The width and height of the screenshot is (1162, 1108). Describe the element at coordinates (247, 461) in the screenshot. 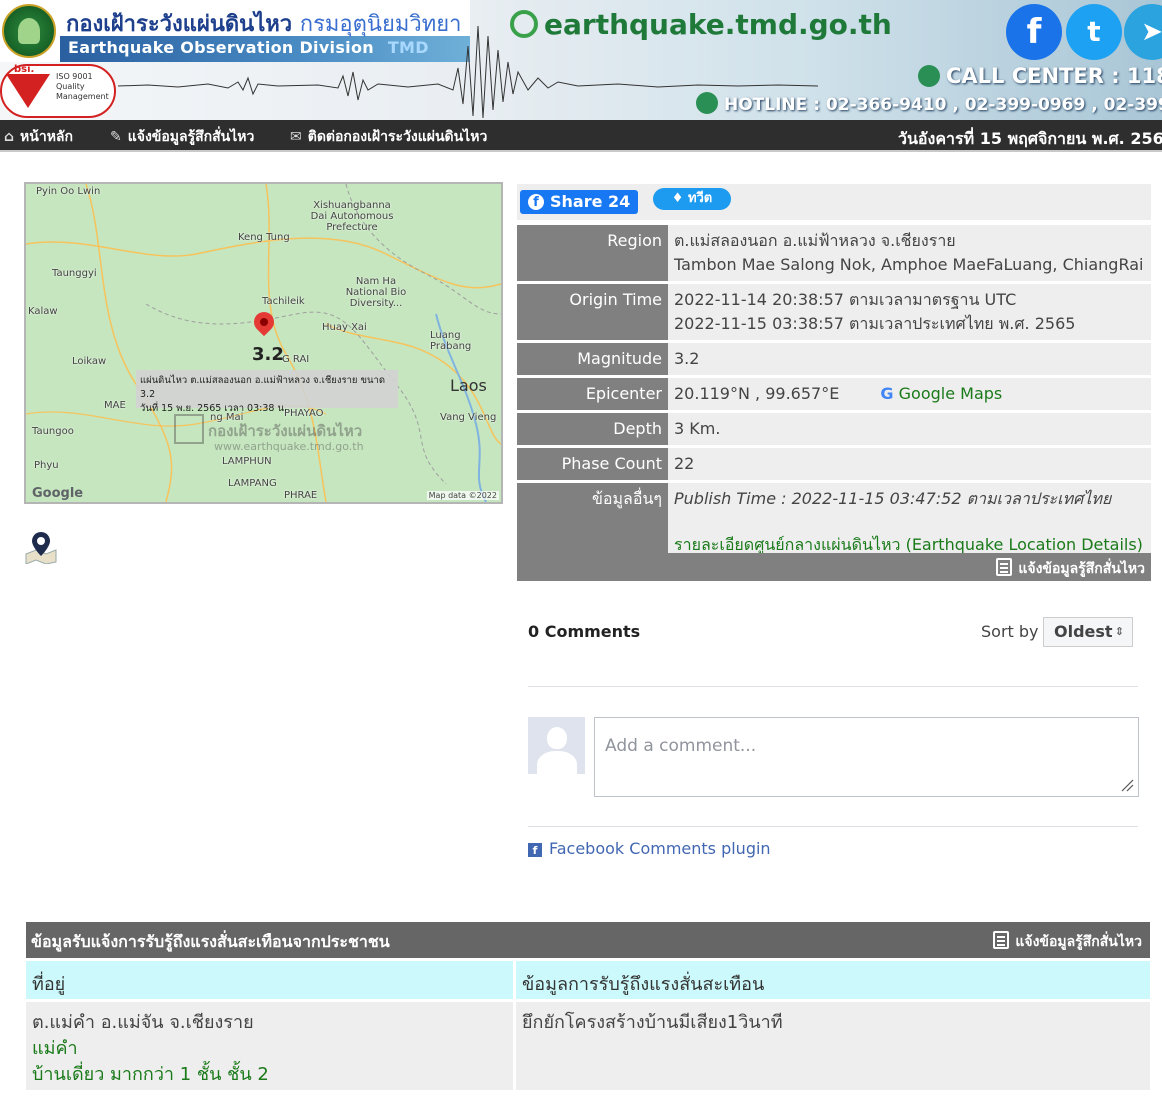

I see `map-label-lamphun: LAMPHUN` at that location.